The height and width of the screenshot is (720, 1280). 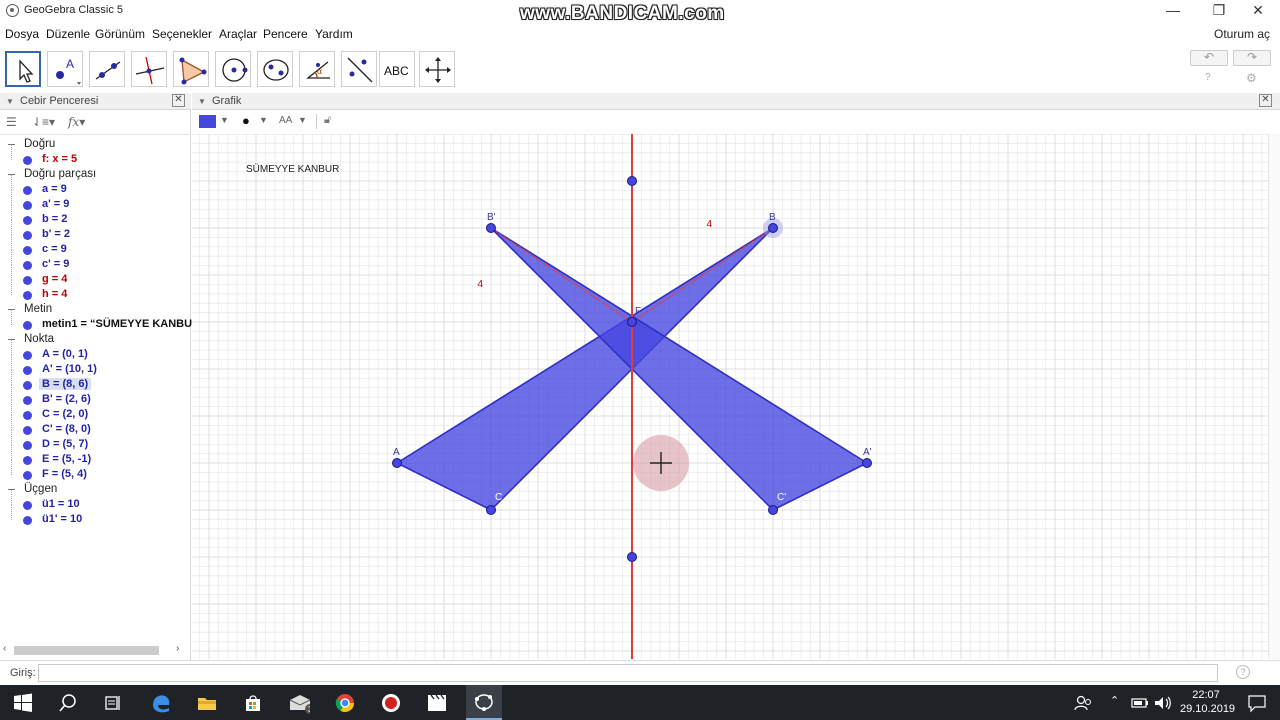 What do you see at coordinates (95, 411) in the screenshot?
I see `algebra-item: C = (2, 0)` at bounding box center [95, 411].